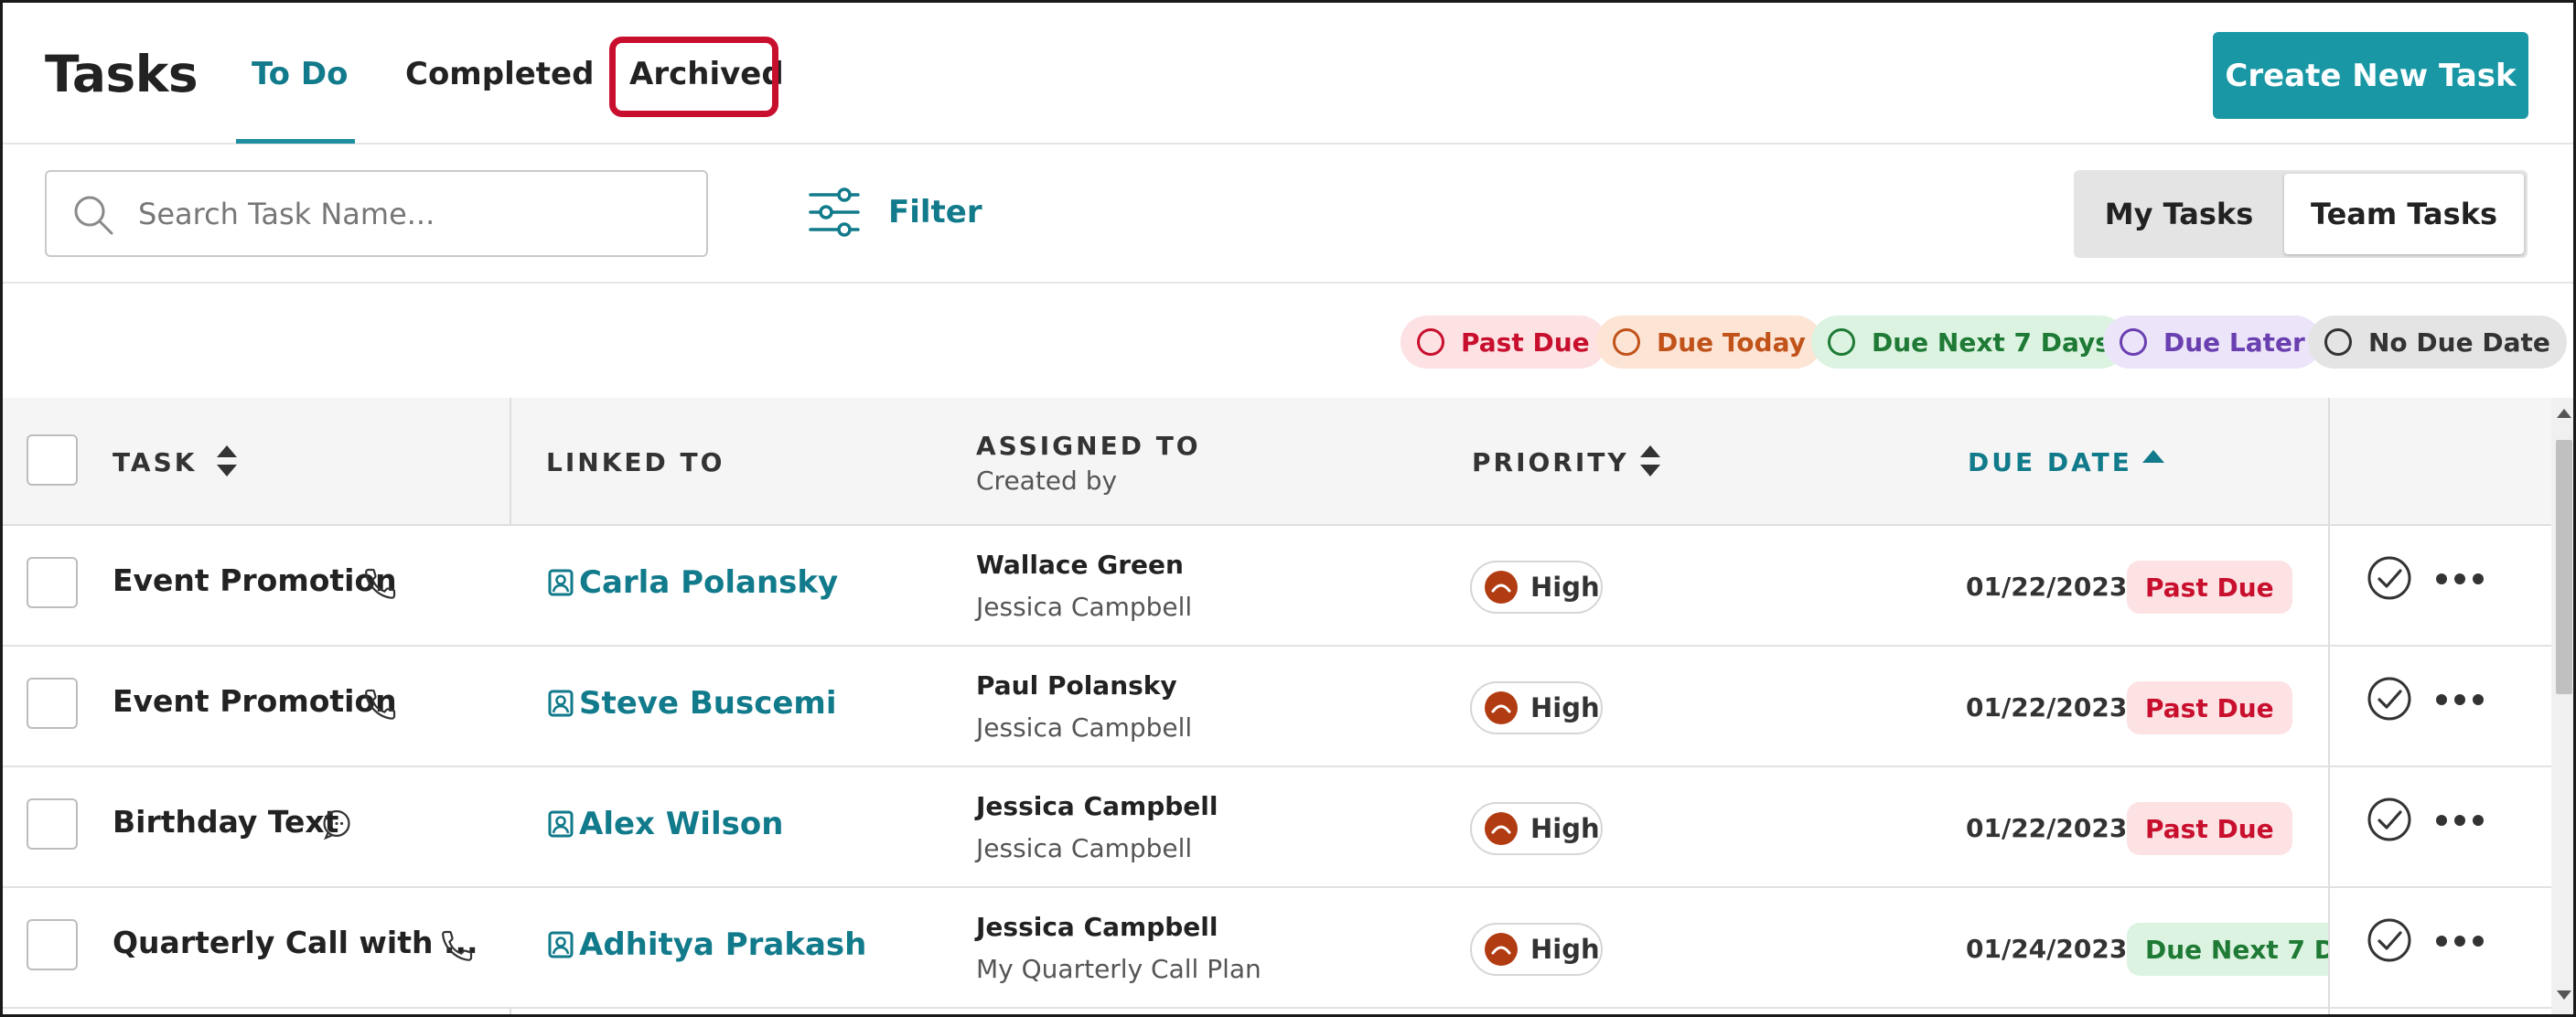 Image resolution: width=2576 pixels, height=1017 pixels. What do you see at coordinates (1550, 462) in the screenshot?
I see `column-header-priority: PRIORITY` at bounding box center [1550, 462].